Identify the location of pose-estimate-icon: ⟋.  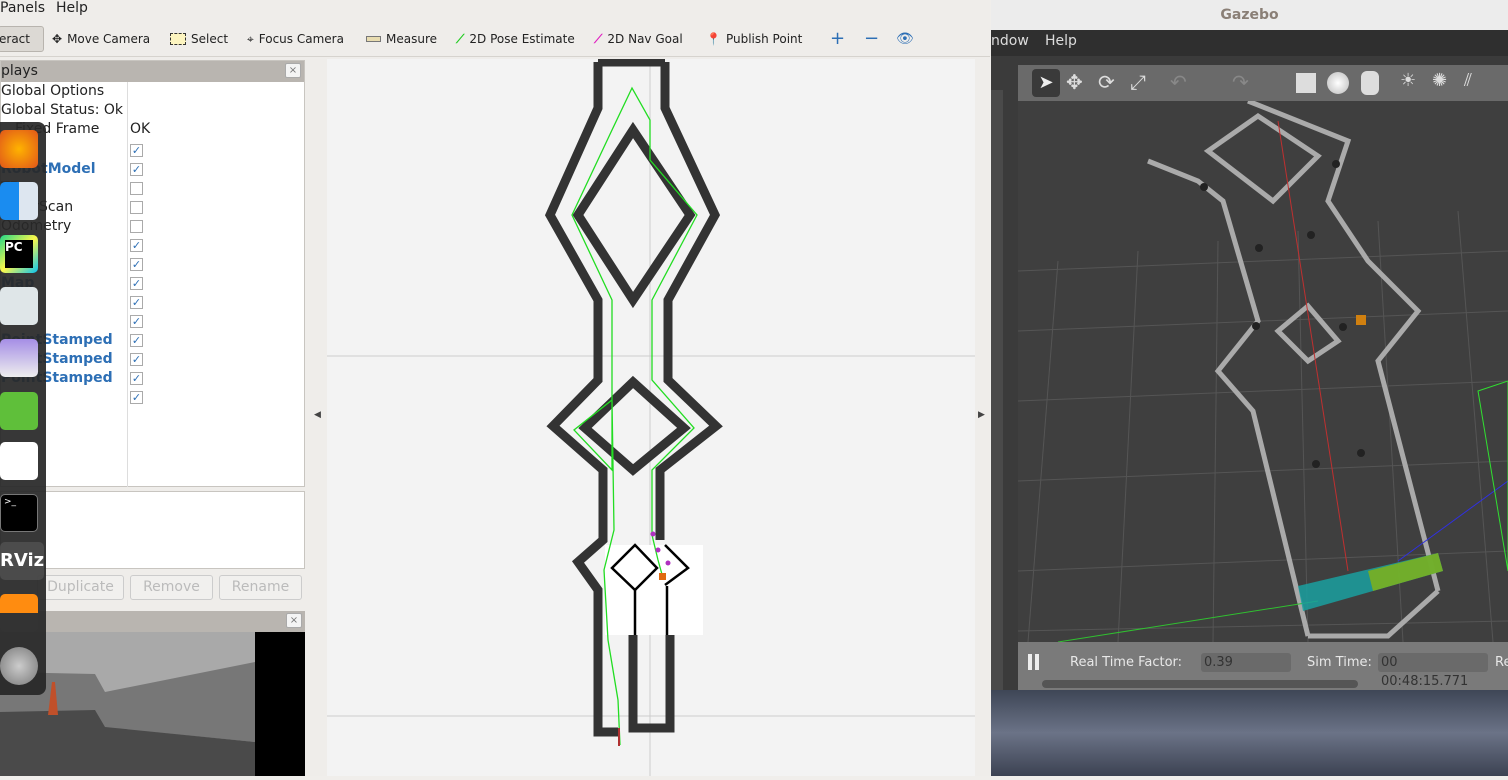
(460, 39).